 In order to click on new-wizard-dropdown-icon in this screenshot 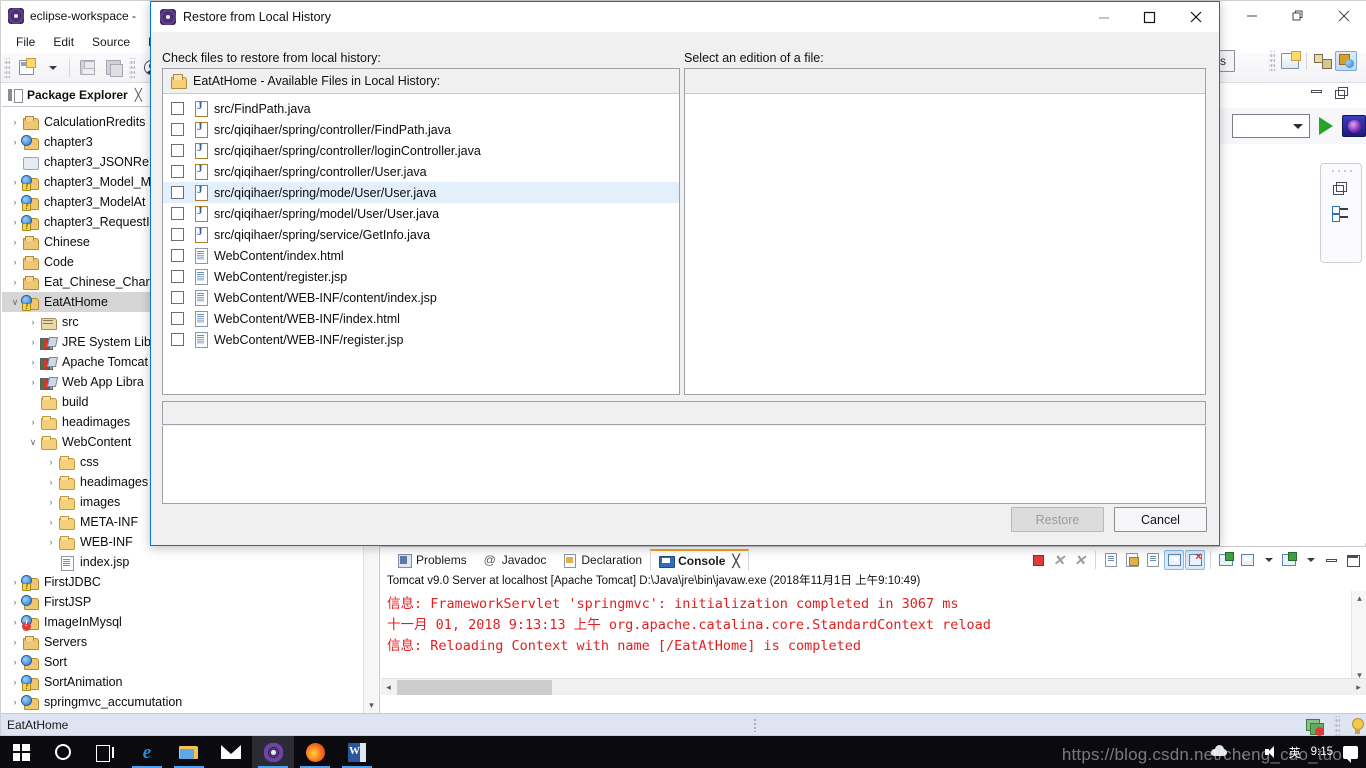, I will do `click(52, 68)`.